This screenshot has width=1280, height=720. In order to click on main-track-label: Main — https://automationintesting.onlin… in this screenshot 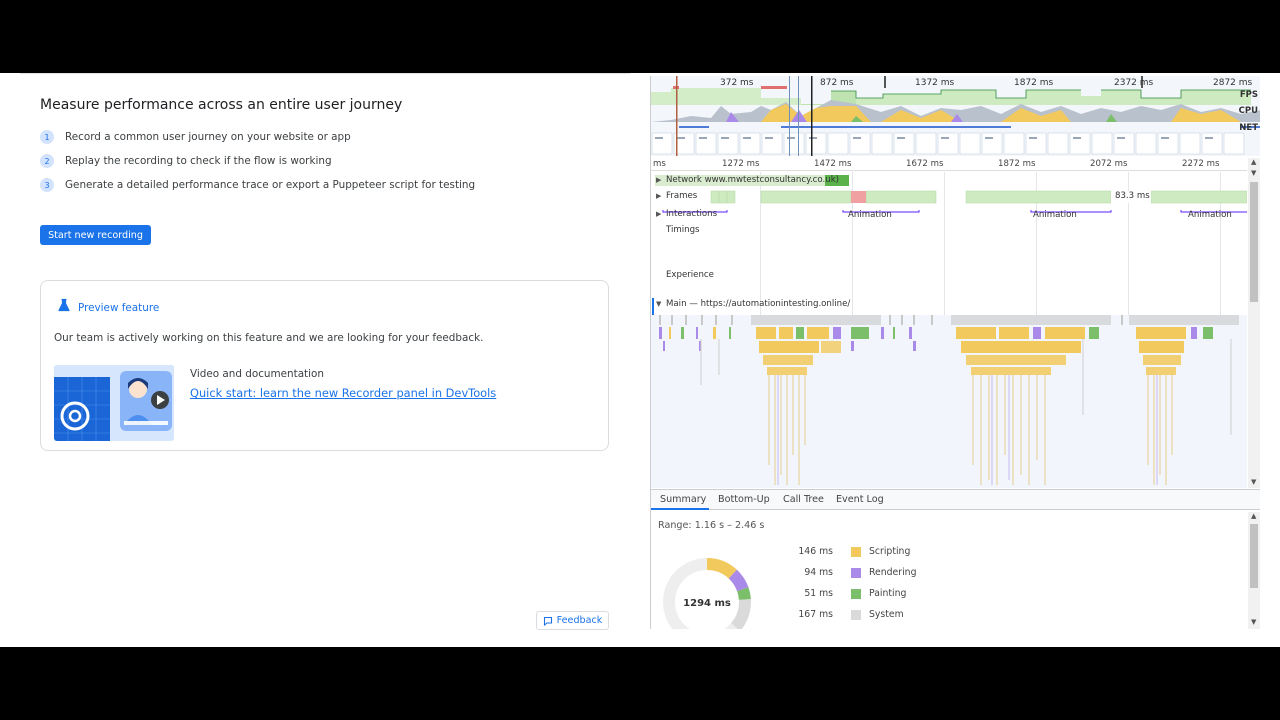, I will do `click(758, 304)`.